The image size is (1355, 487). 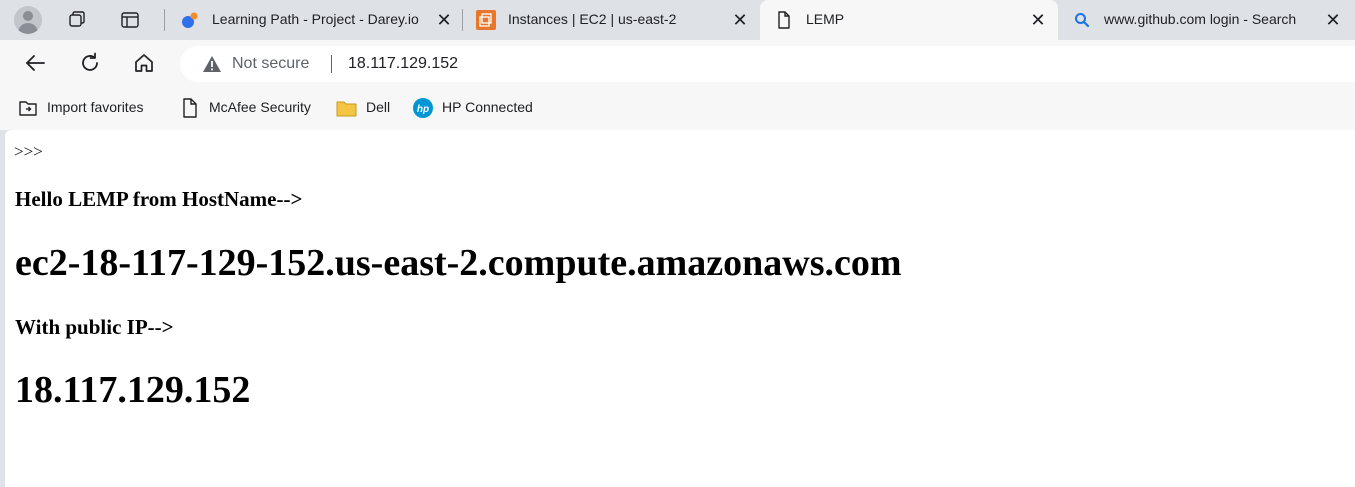 What do you see at coordinates (378, 107) in the screenshot?
I see `favorite-label: Dell` at bounding box center [378, 107].